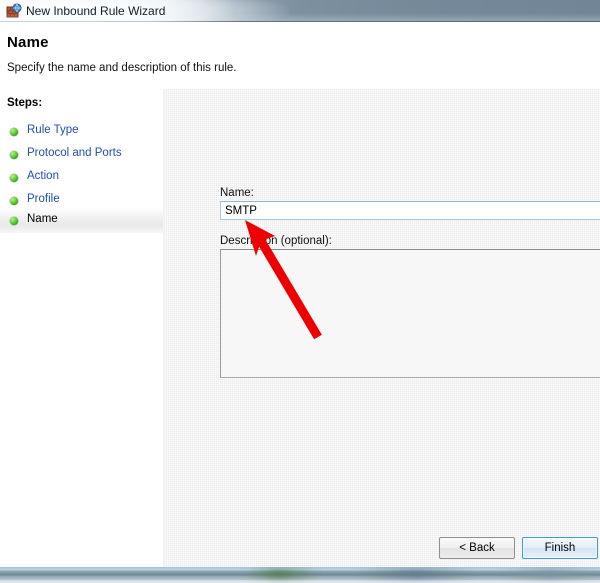 The image size is (600, 583). I want to click on window-title: New Inbound Rule Wizard, so click(96, 11).